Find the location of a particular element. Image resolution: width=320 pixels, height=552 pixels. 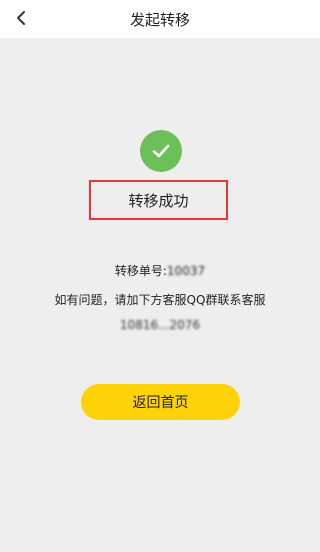

top-bar: 发起转移 is located at coordinates (160, 19).